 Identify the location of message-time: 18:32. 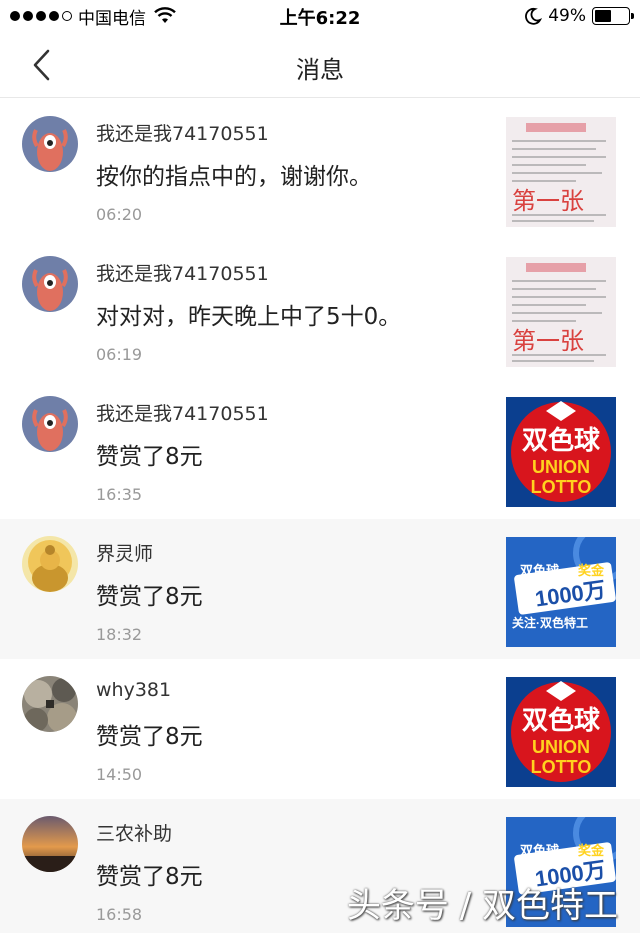
(119, 634).